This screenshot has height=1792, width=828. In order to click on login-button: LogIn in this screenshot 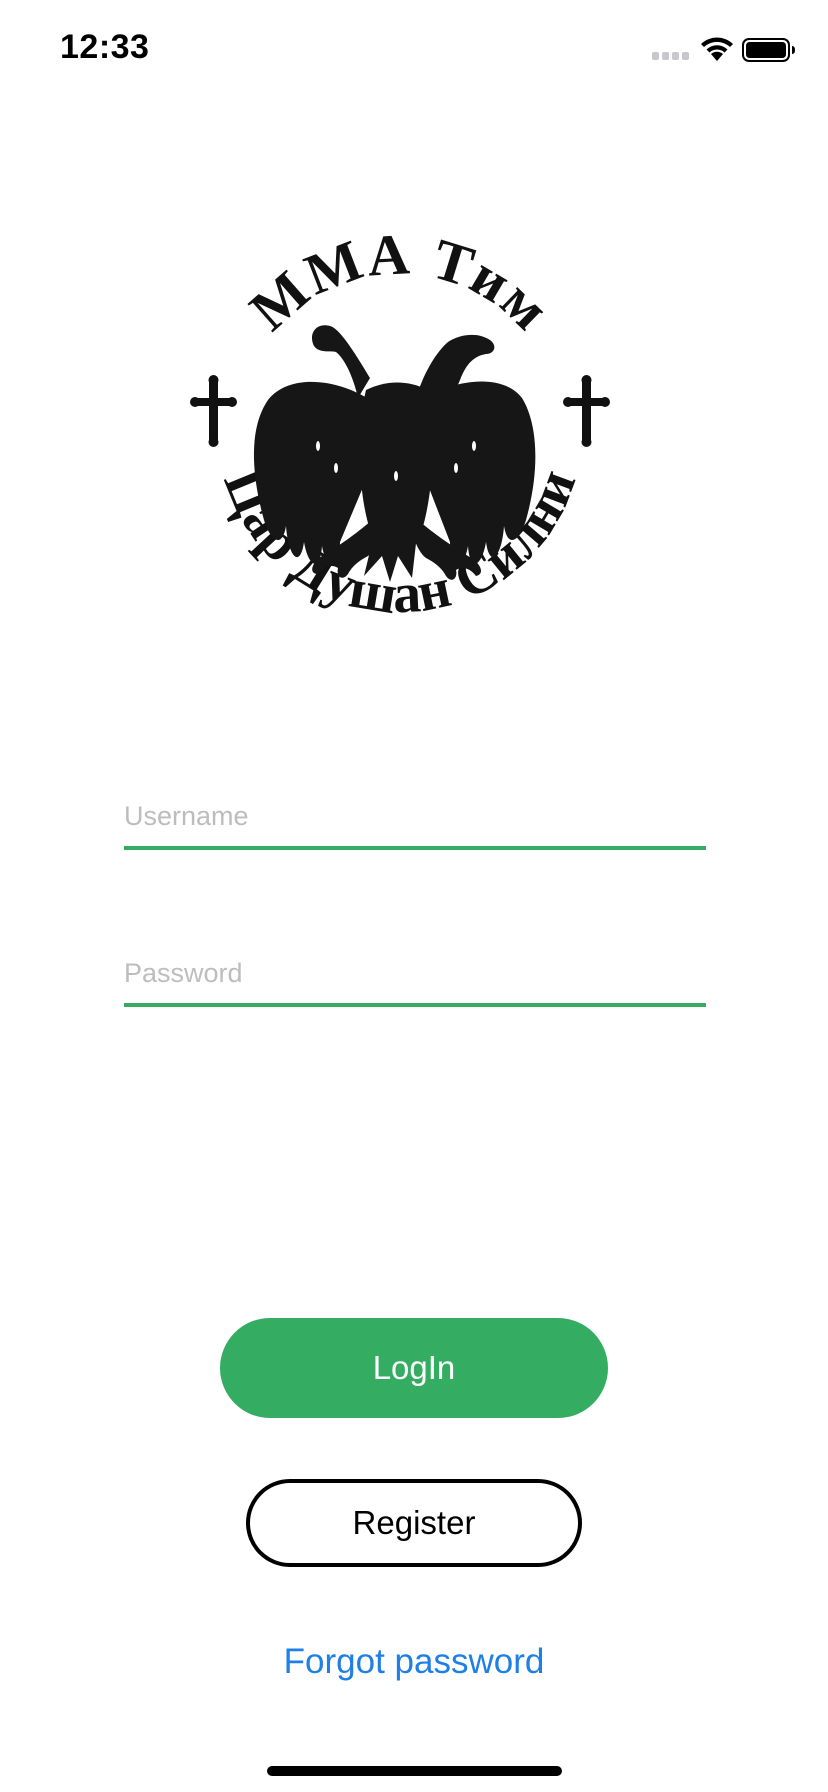, I will do `click(414, 1368)`.